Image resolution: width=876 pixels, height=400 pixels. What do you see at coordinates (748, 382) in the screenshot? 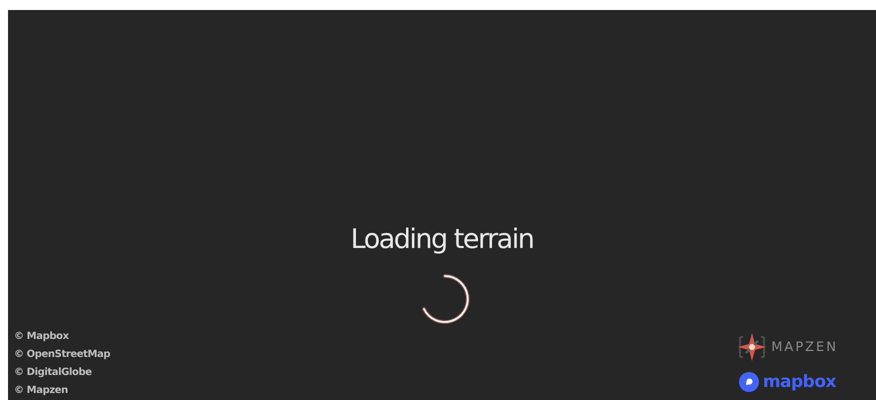
I see `mapbox-pin-icon` at bounding box center [748, 382].